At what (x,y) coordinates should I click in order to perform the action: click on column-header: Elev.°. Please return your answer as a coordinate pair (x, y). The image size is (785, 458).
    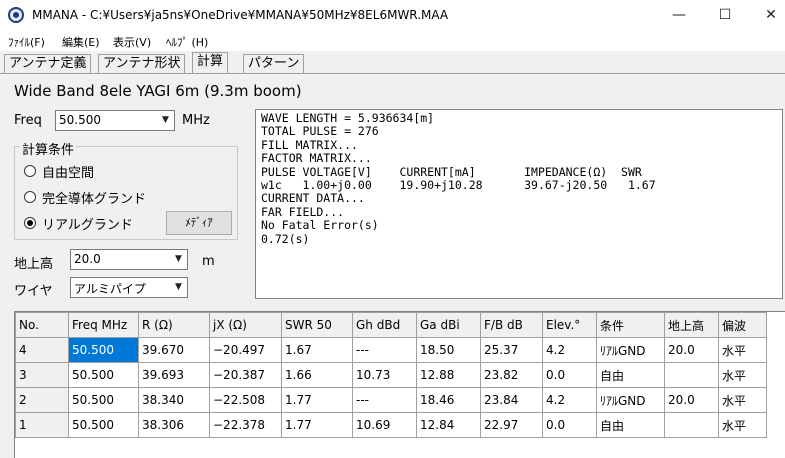
    Looking at the image, I should click on (569, 325).